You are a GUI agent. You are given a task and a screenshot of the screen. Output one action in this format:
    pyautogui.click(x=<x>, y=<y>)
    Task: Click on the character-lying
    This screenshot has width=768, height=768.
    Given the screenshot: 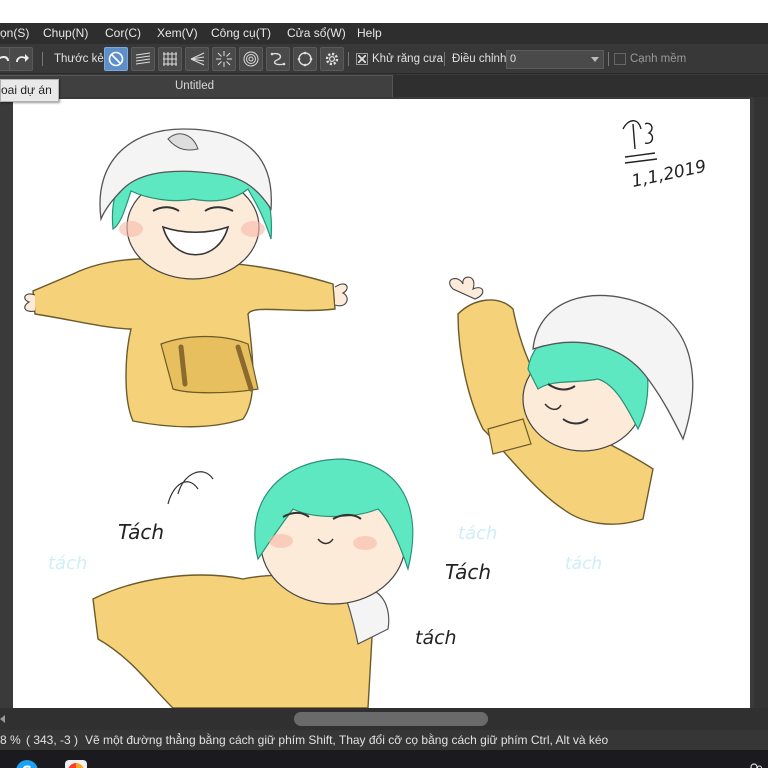 What is the action you would take?
    pyautogui.click(x=253, y=583)
    